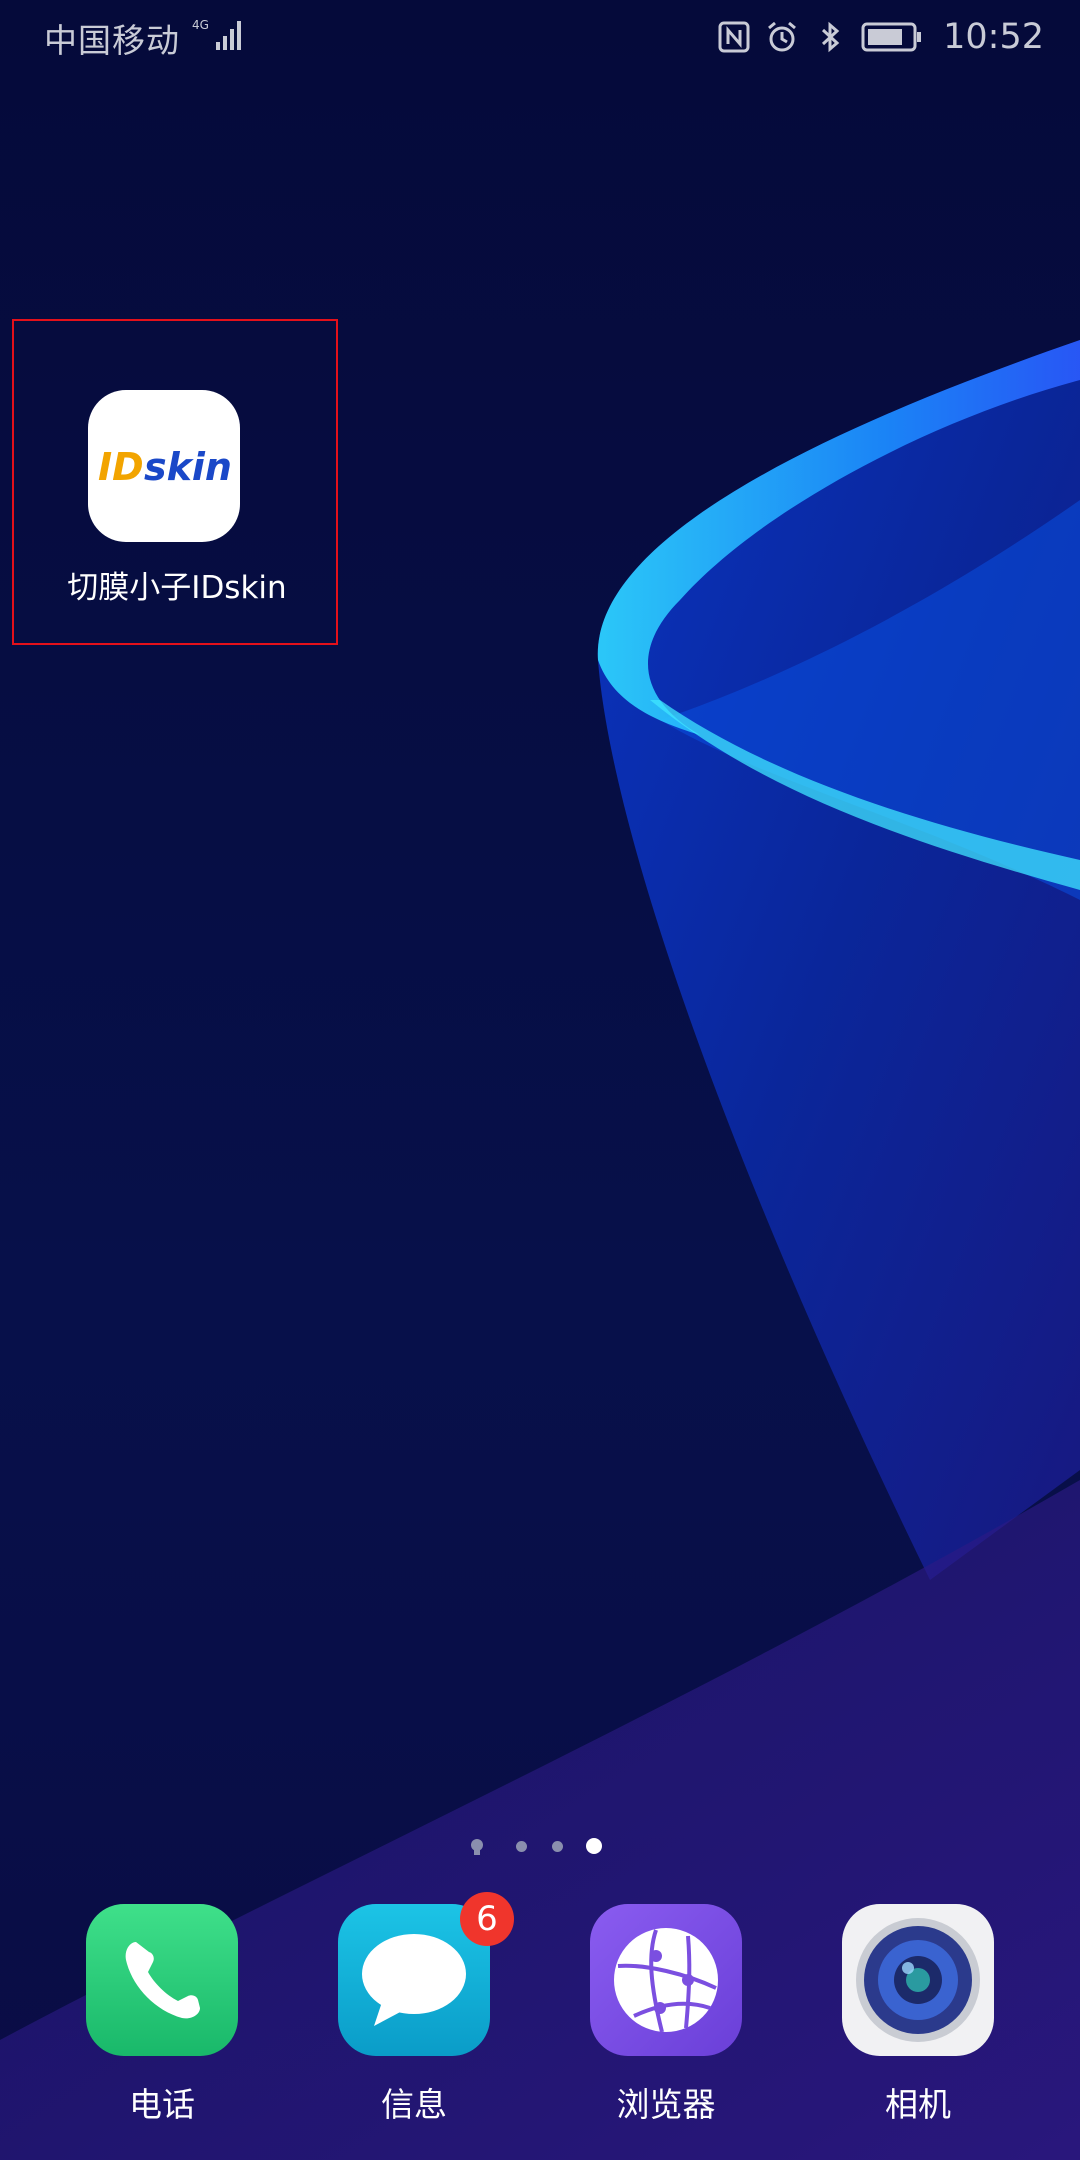  I want to click on app-label: 切膜小子IDskin, so click(177, 588).